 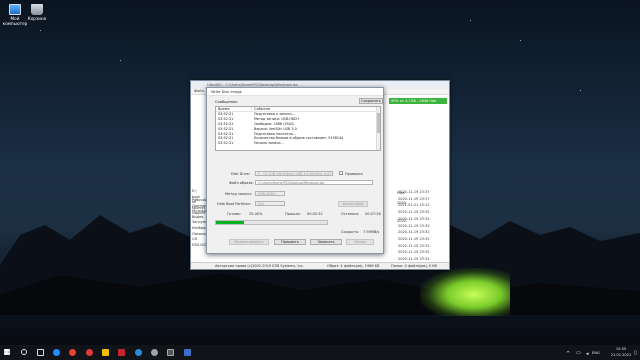 I want to click on opera-icon, so click(x=72, y=352).